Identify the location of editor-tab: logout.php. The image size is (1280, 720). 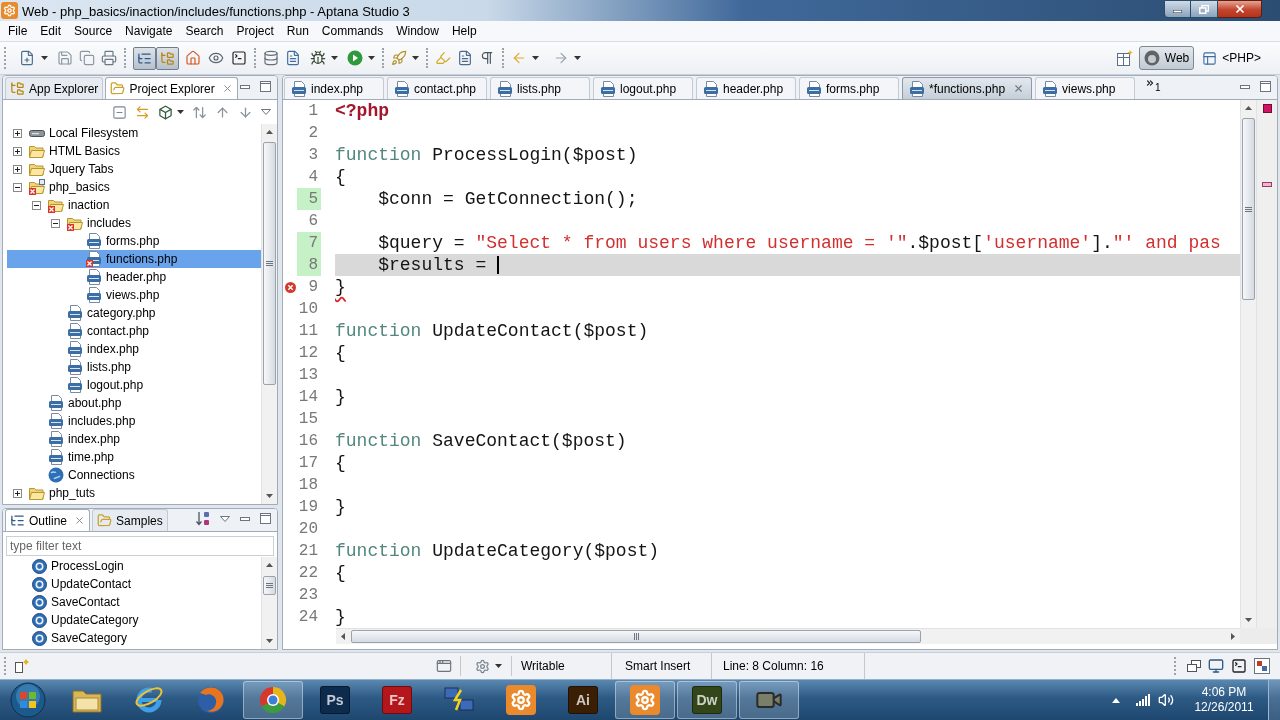
(643, 88).